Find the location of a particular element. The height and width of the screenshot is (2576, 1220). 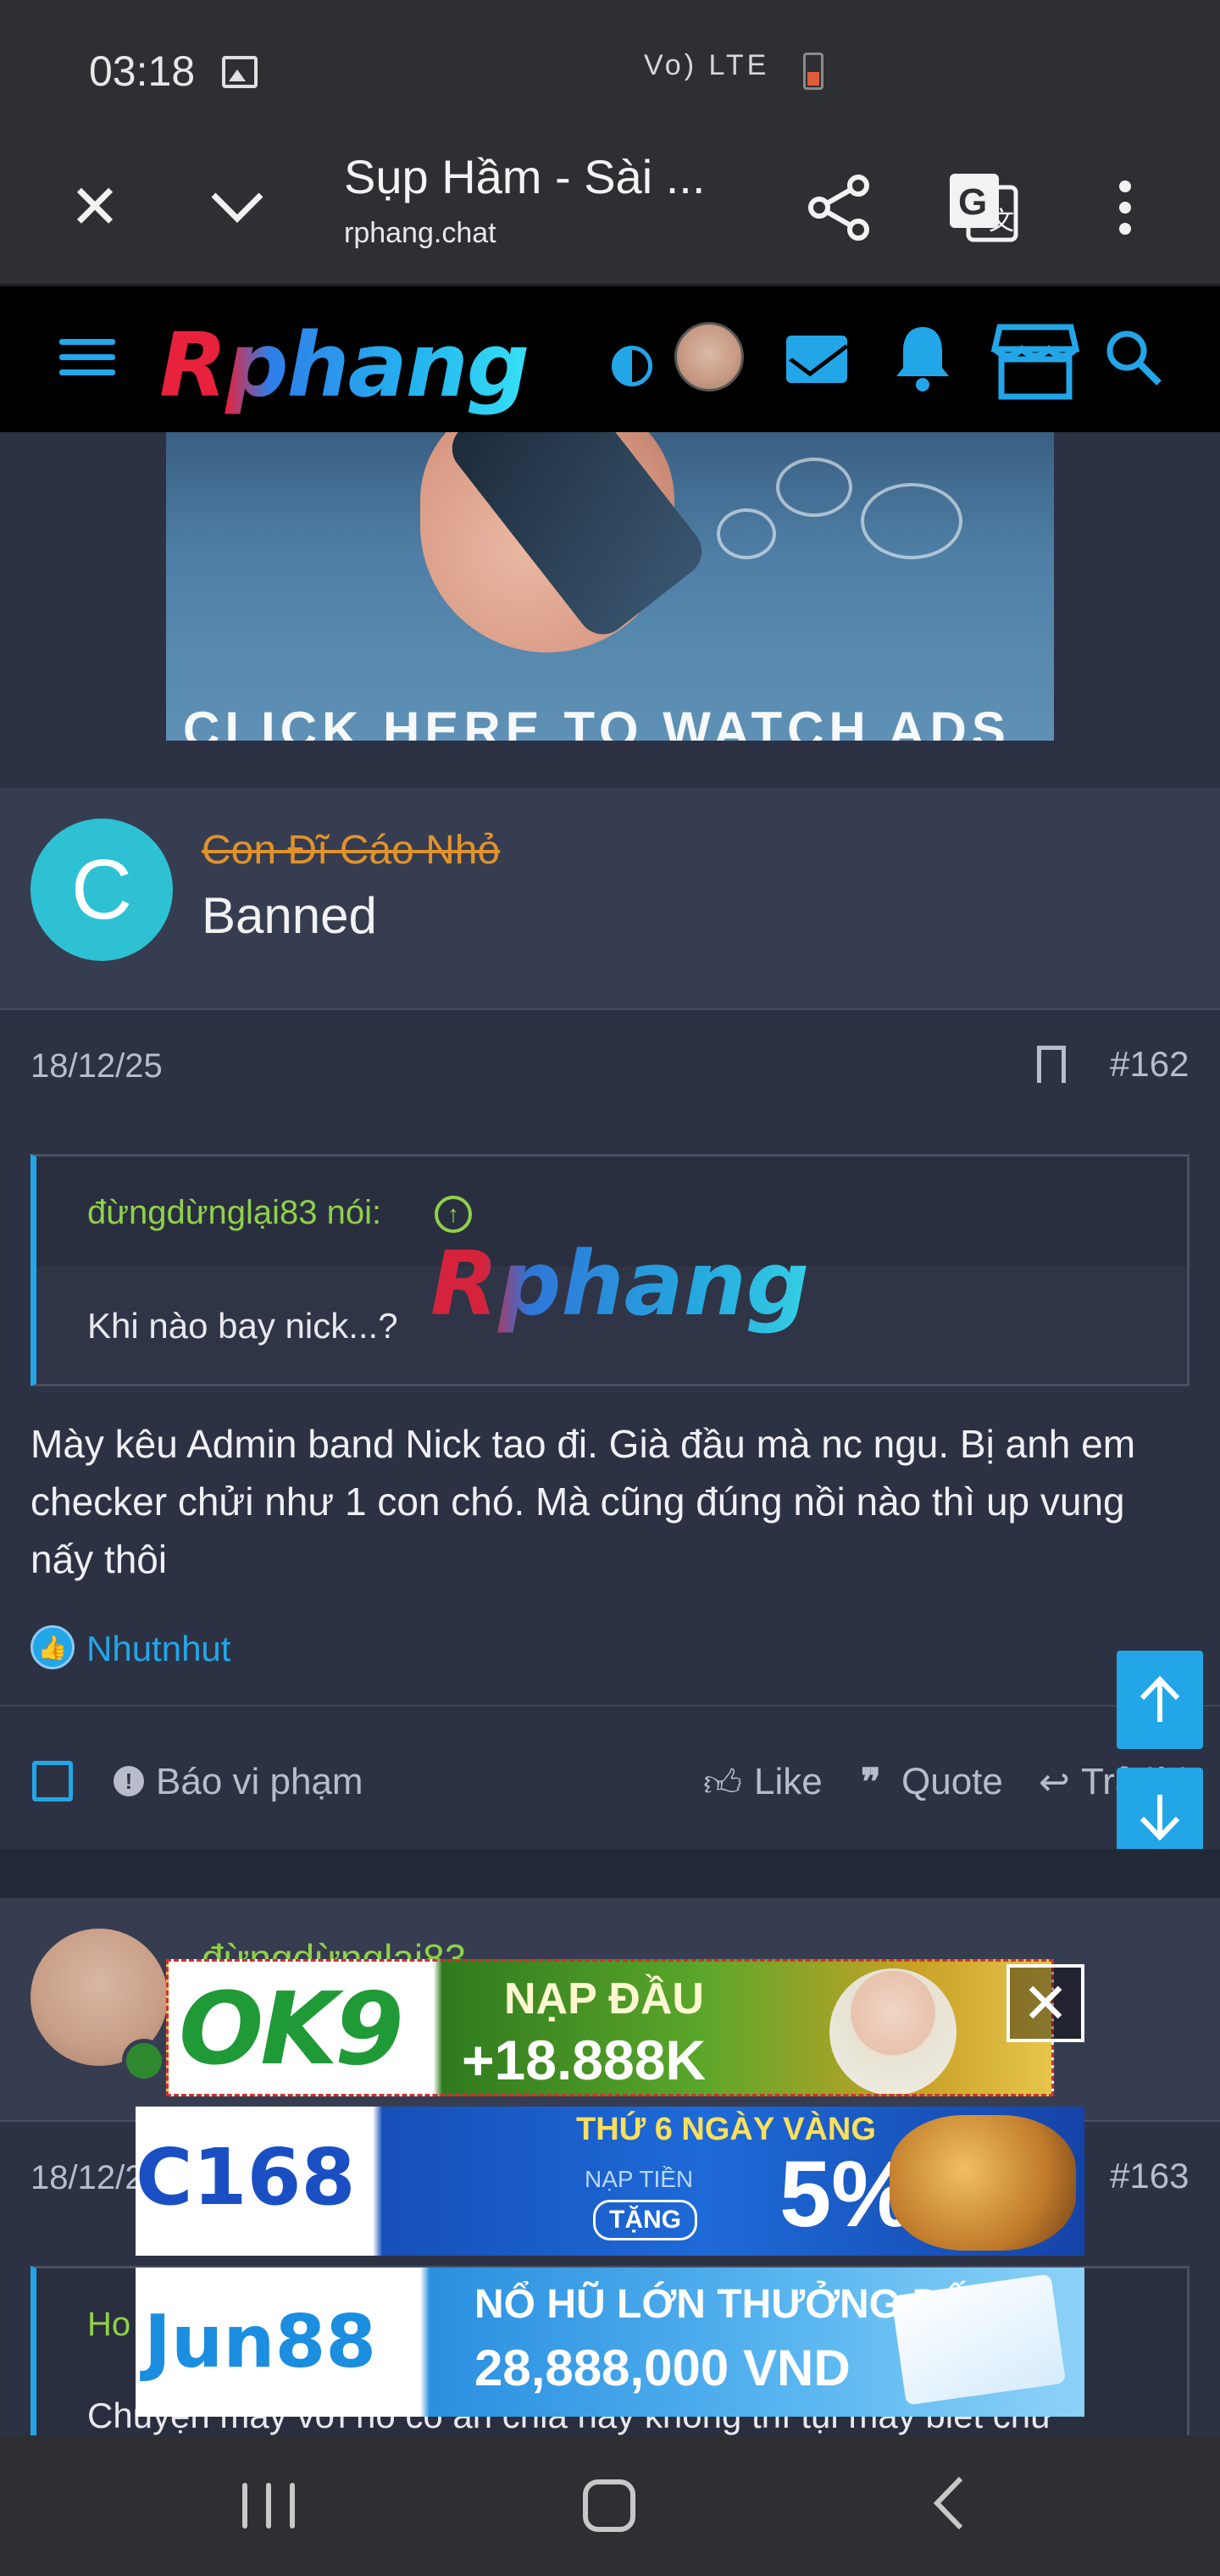

scroll-top-button is located at coordinates (1160, 1700).